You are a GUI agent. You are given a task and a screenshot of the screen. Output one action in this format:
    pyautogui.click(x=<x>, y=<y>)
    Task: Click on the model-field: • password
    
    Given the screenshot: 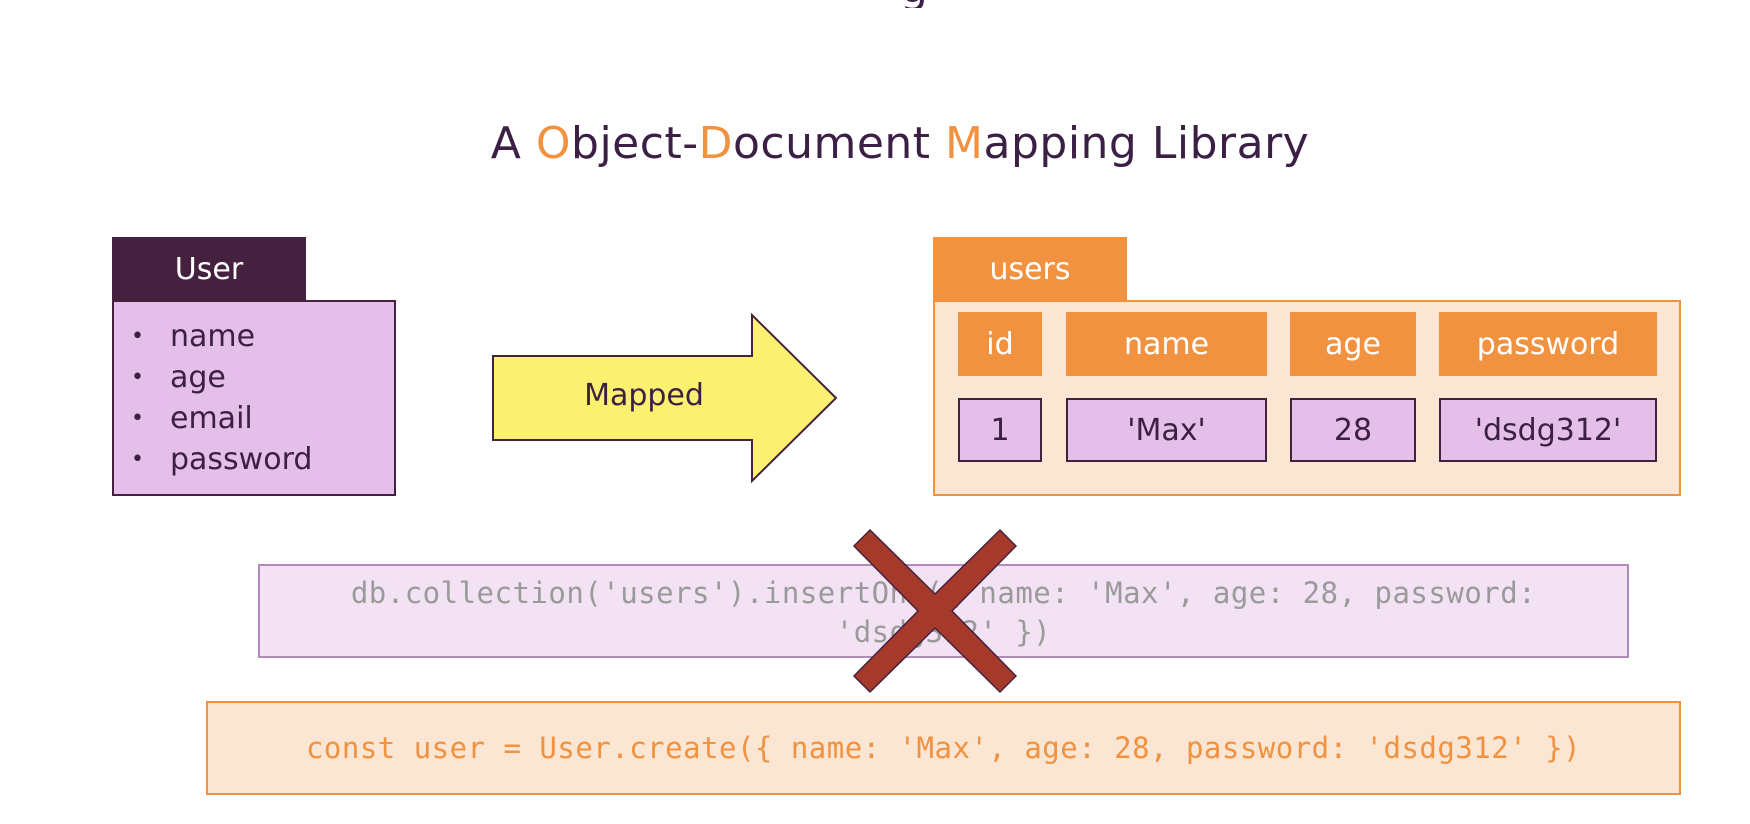 What is the action you would take?
    pyautogui.click(x=254, y=459)
    